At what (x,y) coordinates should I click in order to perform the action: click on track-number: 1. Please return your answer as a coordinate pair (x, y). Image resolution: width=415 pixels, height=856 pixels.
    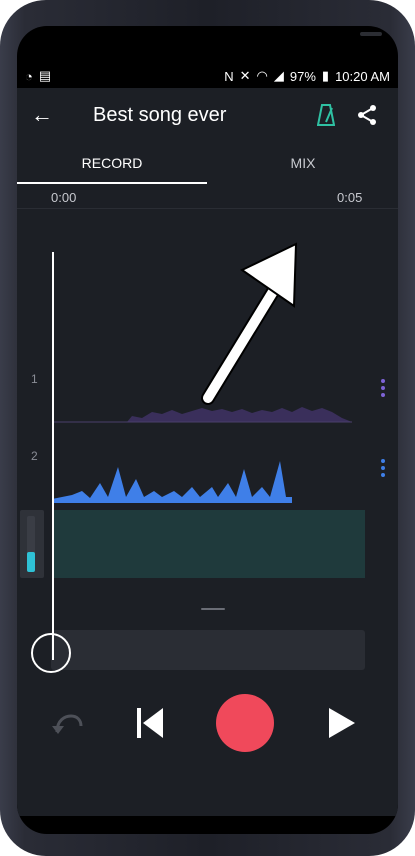
    Looking at the image, I should click on (34, 379).